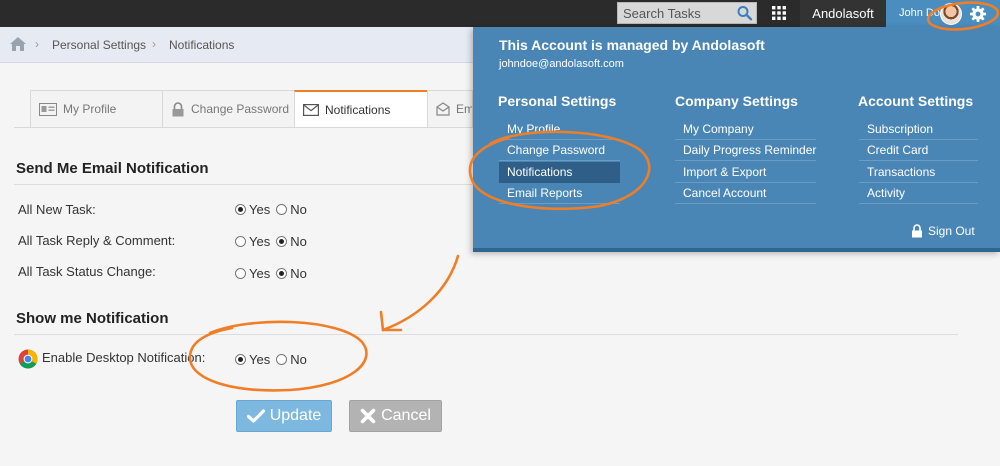 This screenshot has width=1000, height=466. I want to click on sign-out-link: Sign Out, so click(943, 231).